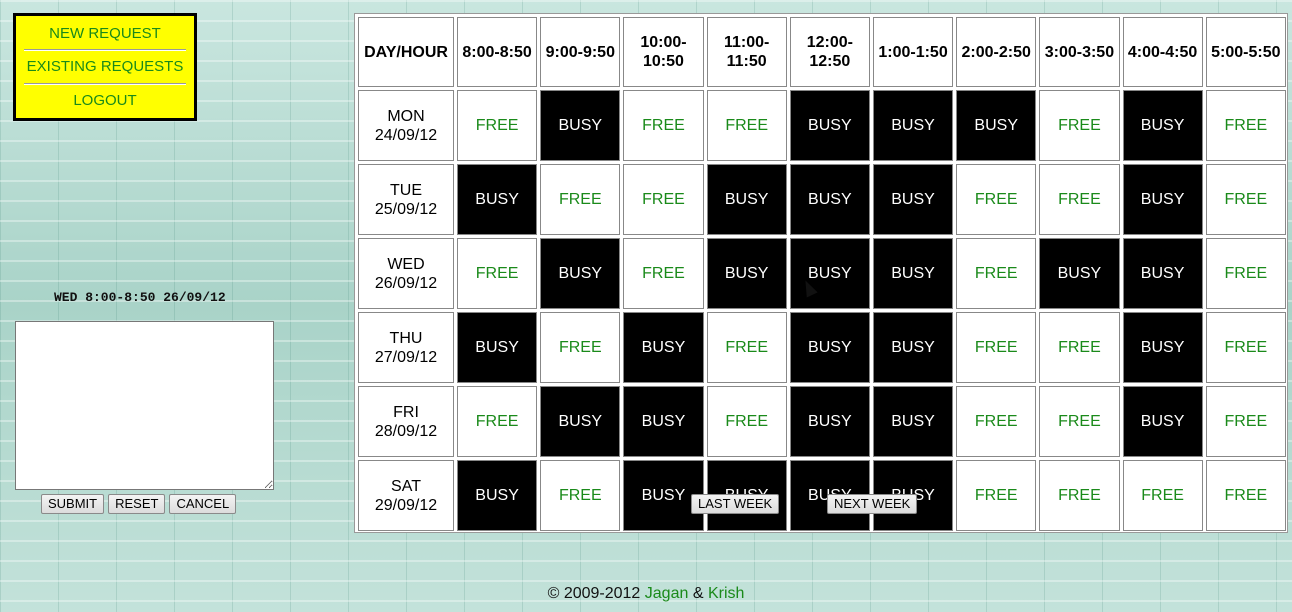 The height and width of the screenshot is (612, 1292). I want to click on new-request-link: NEW REQUEST, so click(105, 33).